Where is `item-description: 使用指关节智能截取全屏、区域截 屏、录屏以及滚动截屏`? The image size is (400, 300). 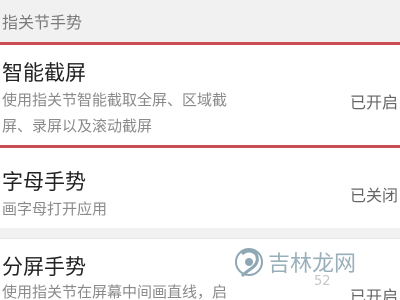 item-description: 使用指关节智能截取全屏、区域截 屏、录屏以及滚动截屏 is located at coordinates (147, 113).